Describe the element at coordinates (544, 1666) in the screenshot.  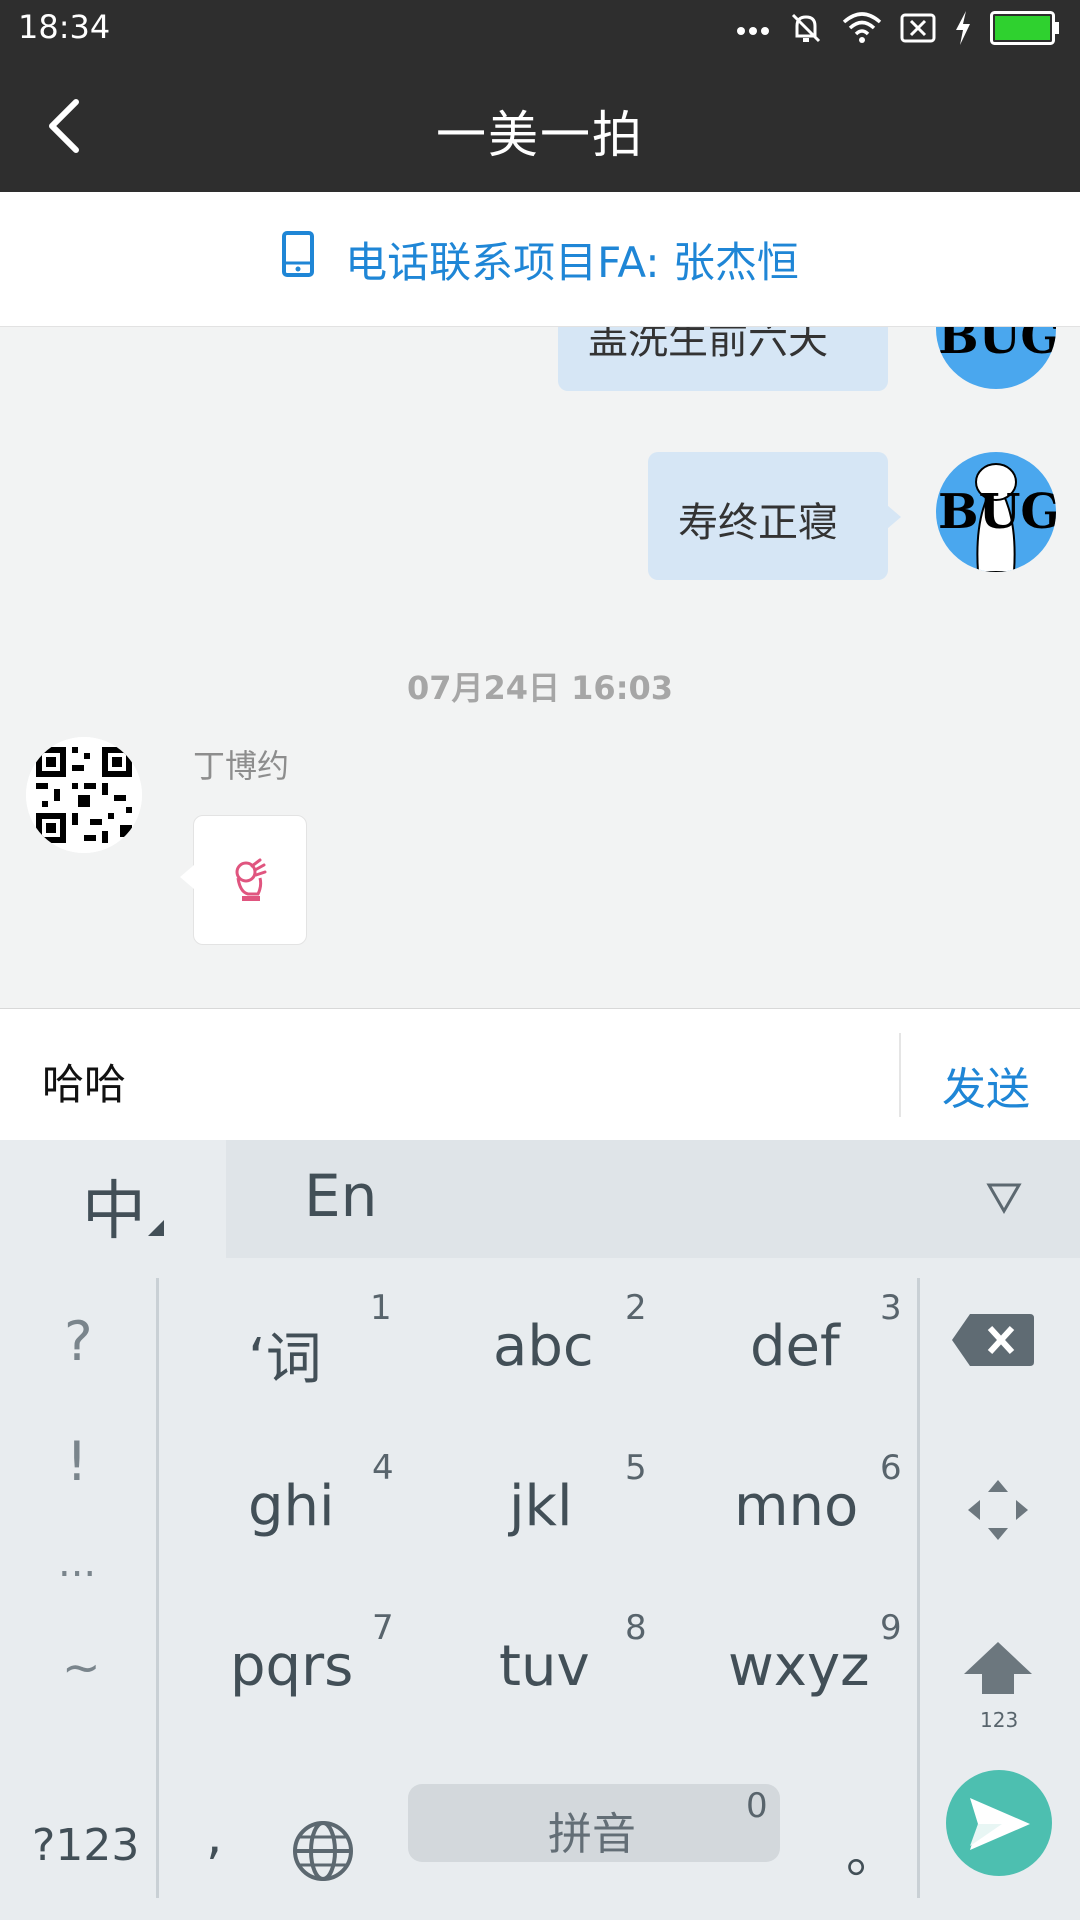
I see `key-label: tuv` at that location.